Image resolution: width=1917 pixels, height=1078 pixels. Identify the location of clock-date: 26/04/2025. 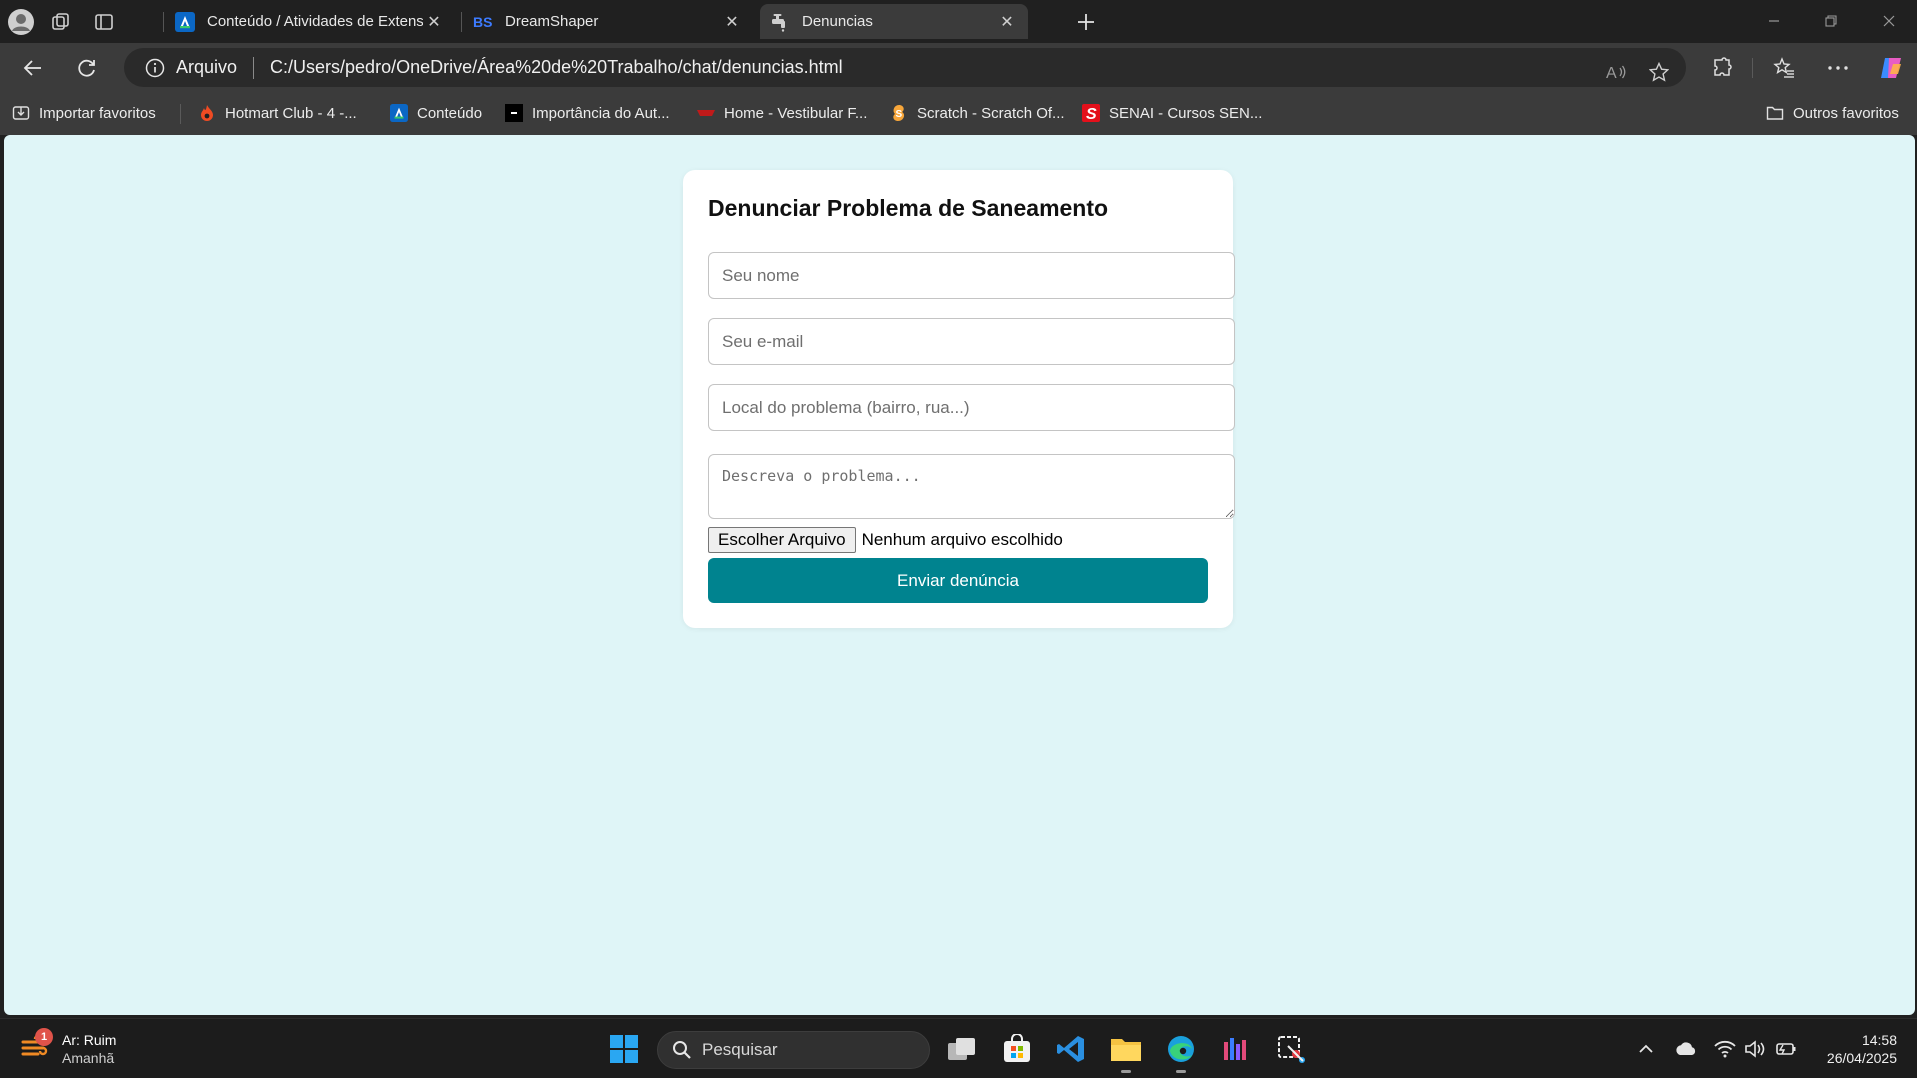
(1861, 1058).